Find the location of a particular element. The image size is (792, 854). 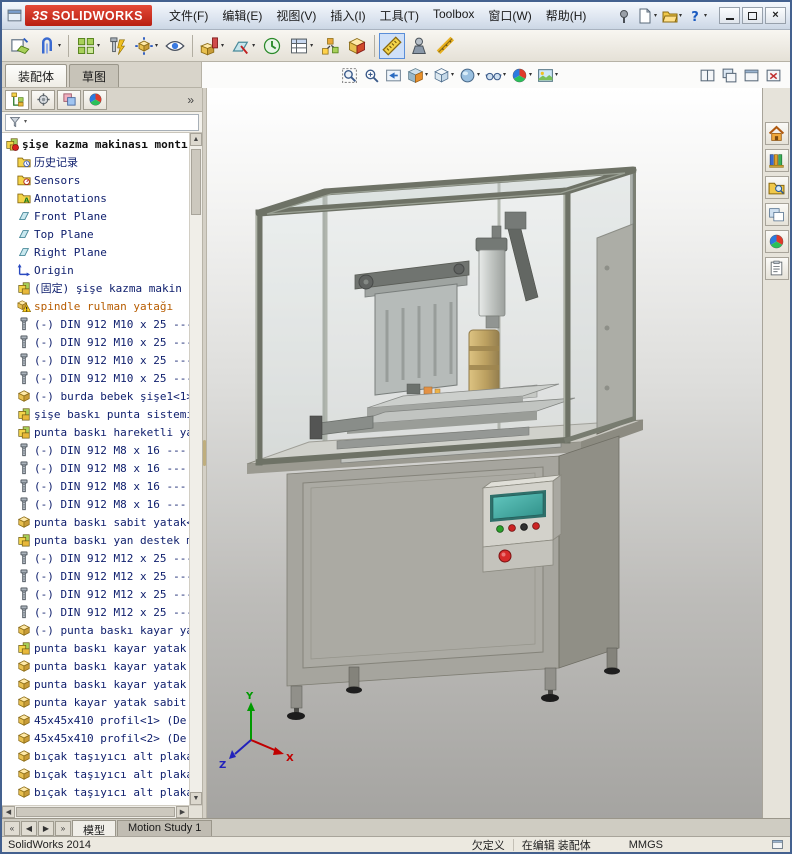

appearances-scenes-button is located at coordinates (776, 241).